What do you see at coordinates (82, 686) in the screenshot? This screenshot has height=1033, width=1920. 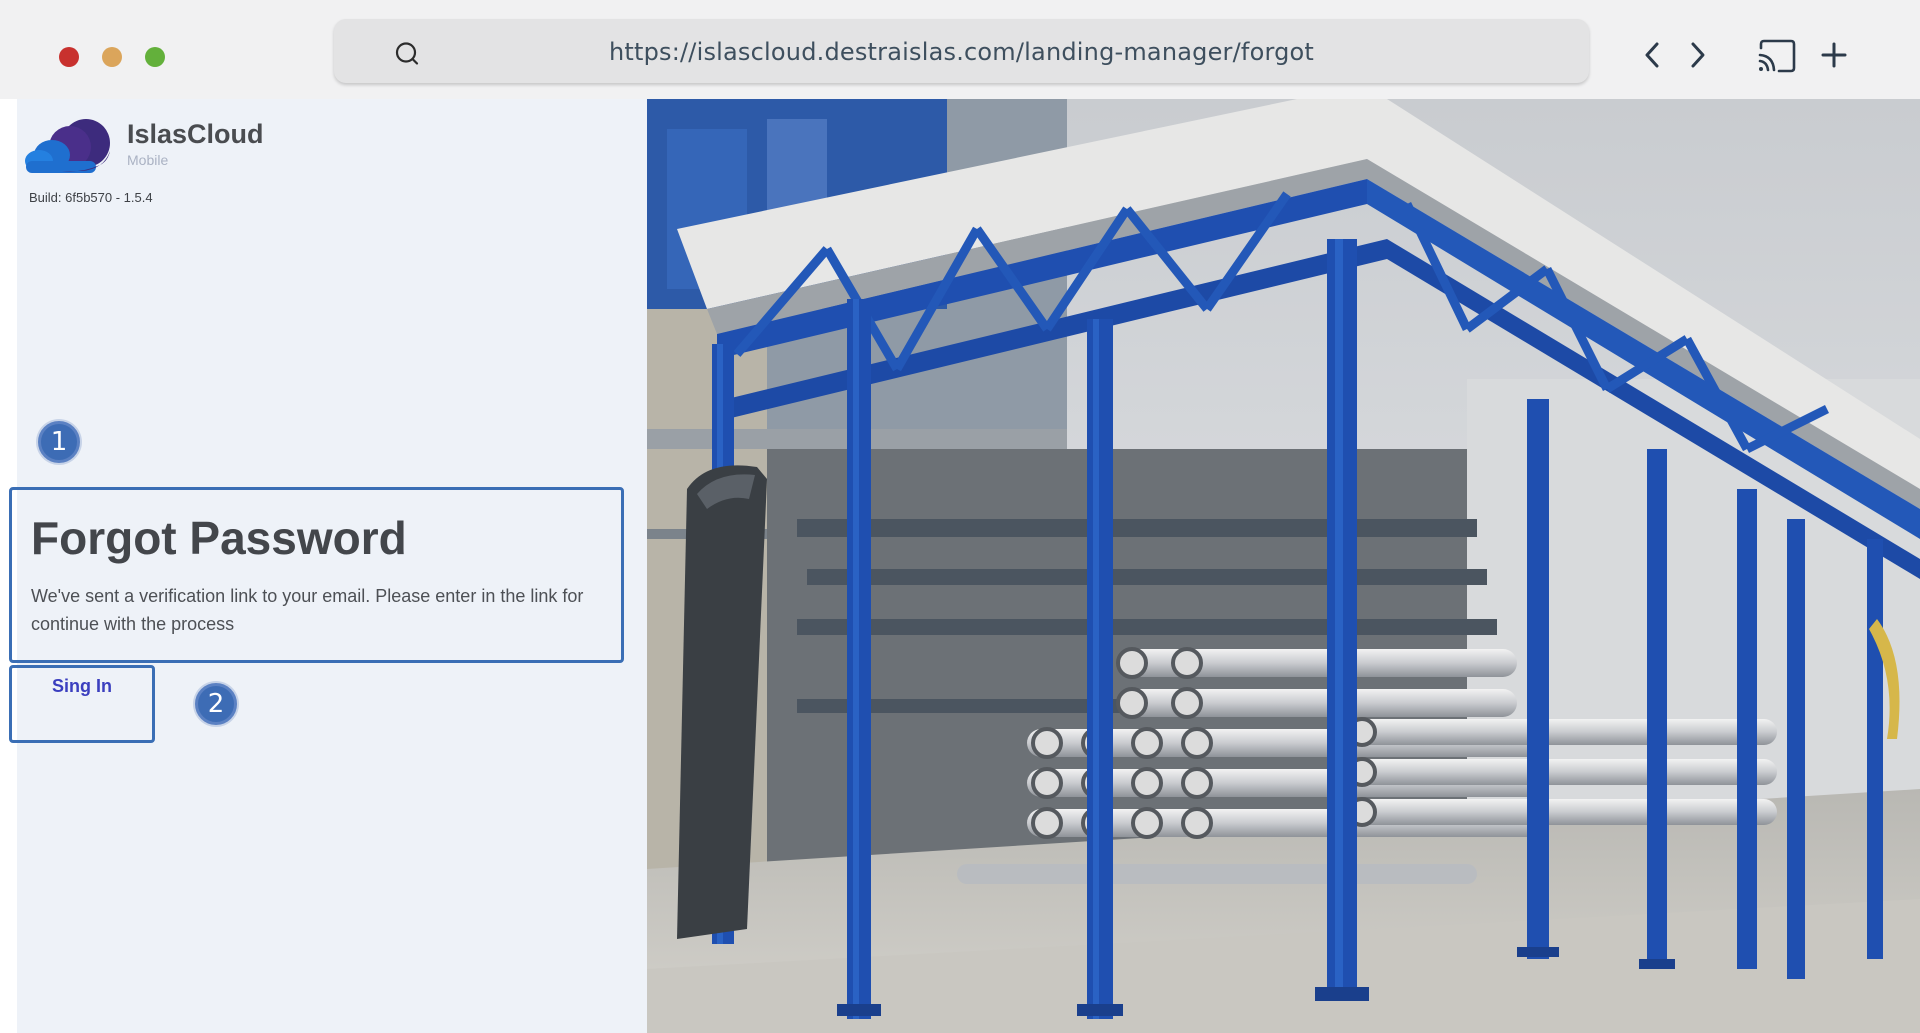 I see `sign-in-label: Sing In` at bounding box center [82, 686].